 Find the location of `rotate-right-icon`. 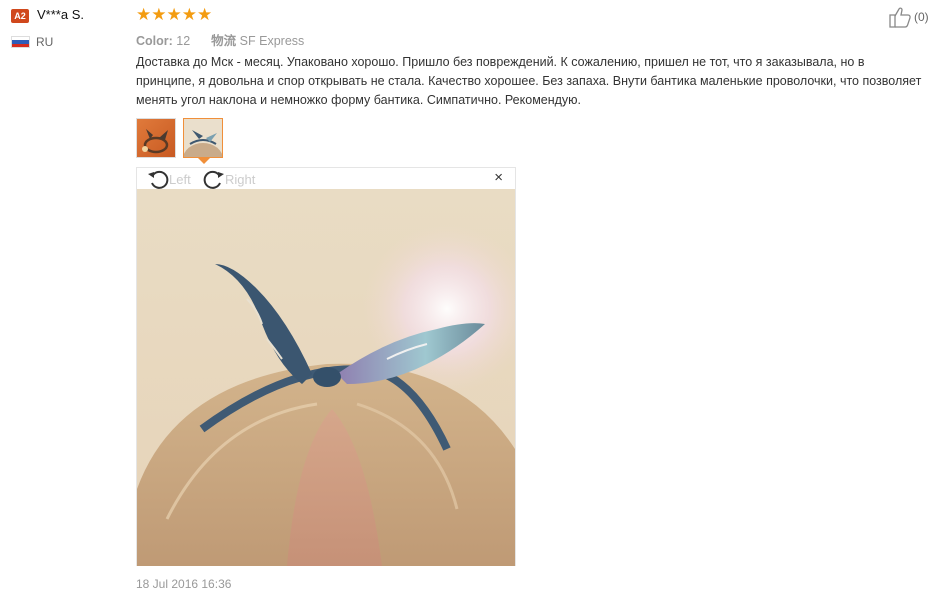

rotate-right-icon is located at coordinates (213, 179).